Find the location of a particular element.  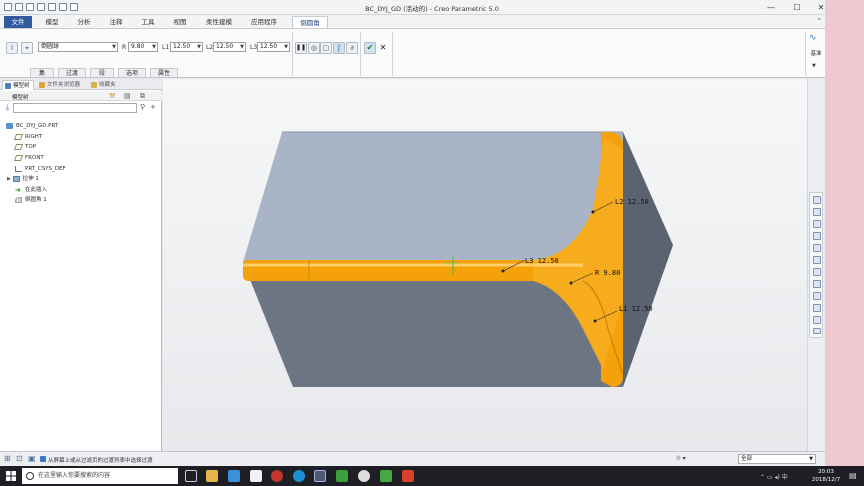

refit-icon is located at coordinates (817, 200).